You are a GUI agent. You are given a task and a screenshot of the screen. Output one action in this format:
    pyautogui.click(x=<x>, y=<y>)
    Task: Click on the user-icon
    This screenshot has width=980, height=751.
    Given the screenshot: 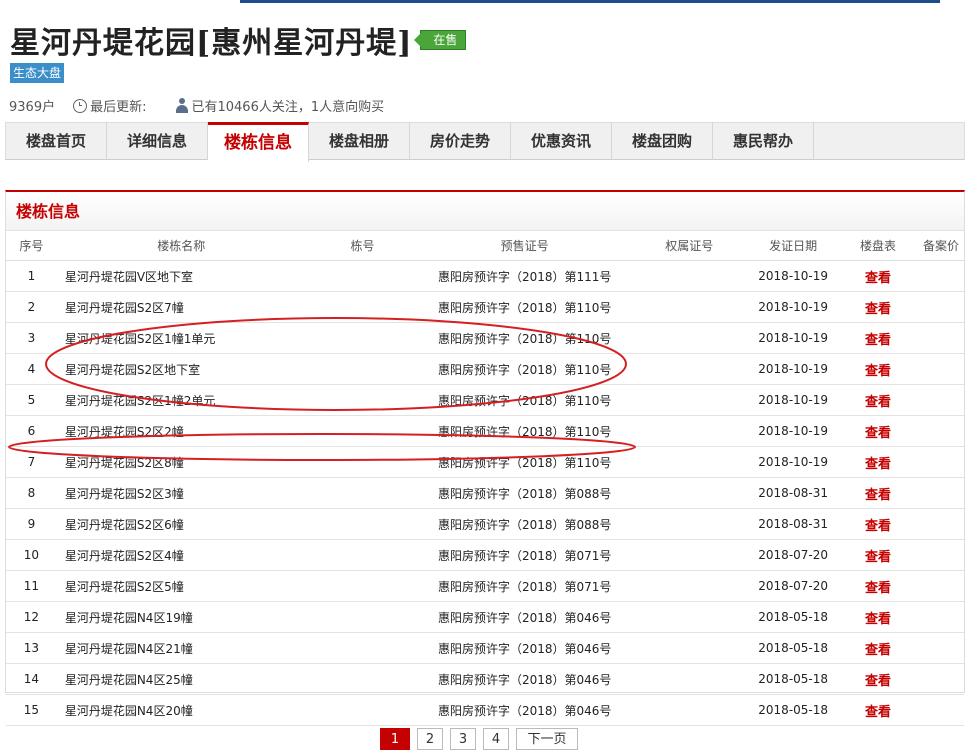 What is the action you would take?
    pyautogui.click(x=182, y=105)
    